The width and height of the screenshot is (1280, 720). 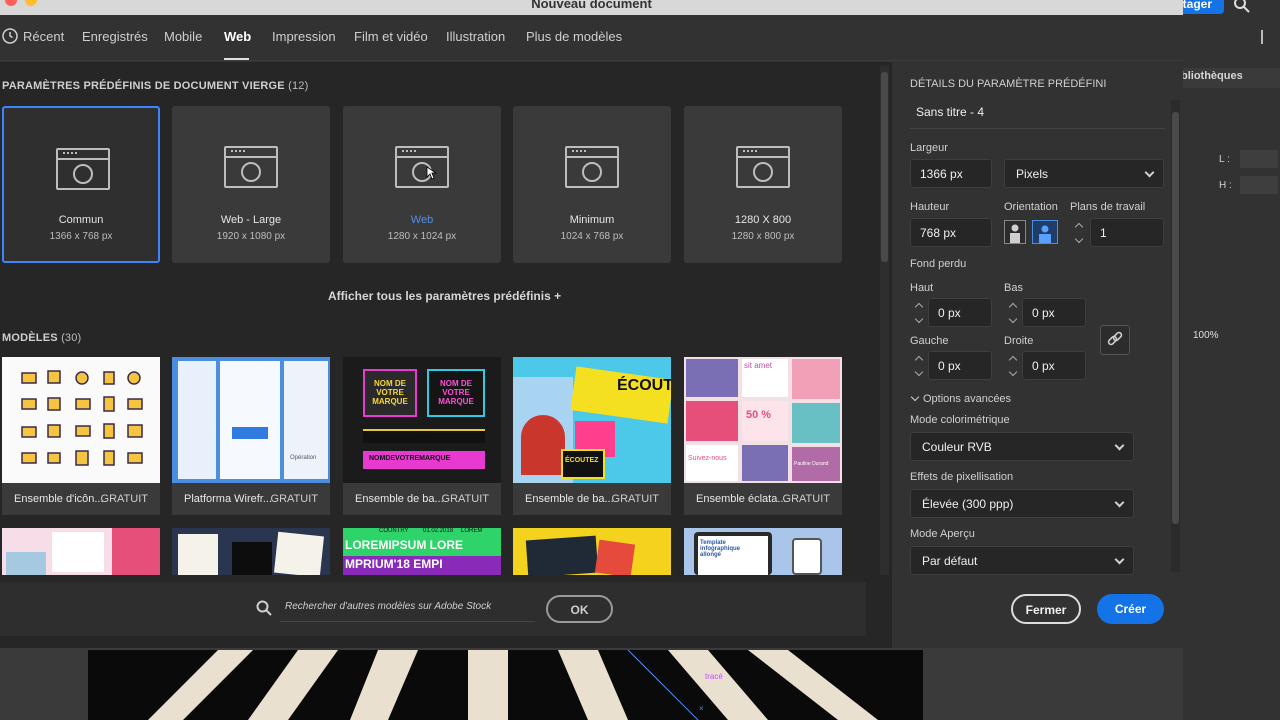 I want to click on template-text: Template infographique allongé, so click(x=720, y=549).